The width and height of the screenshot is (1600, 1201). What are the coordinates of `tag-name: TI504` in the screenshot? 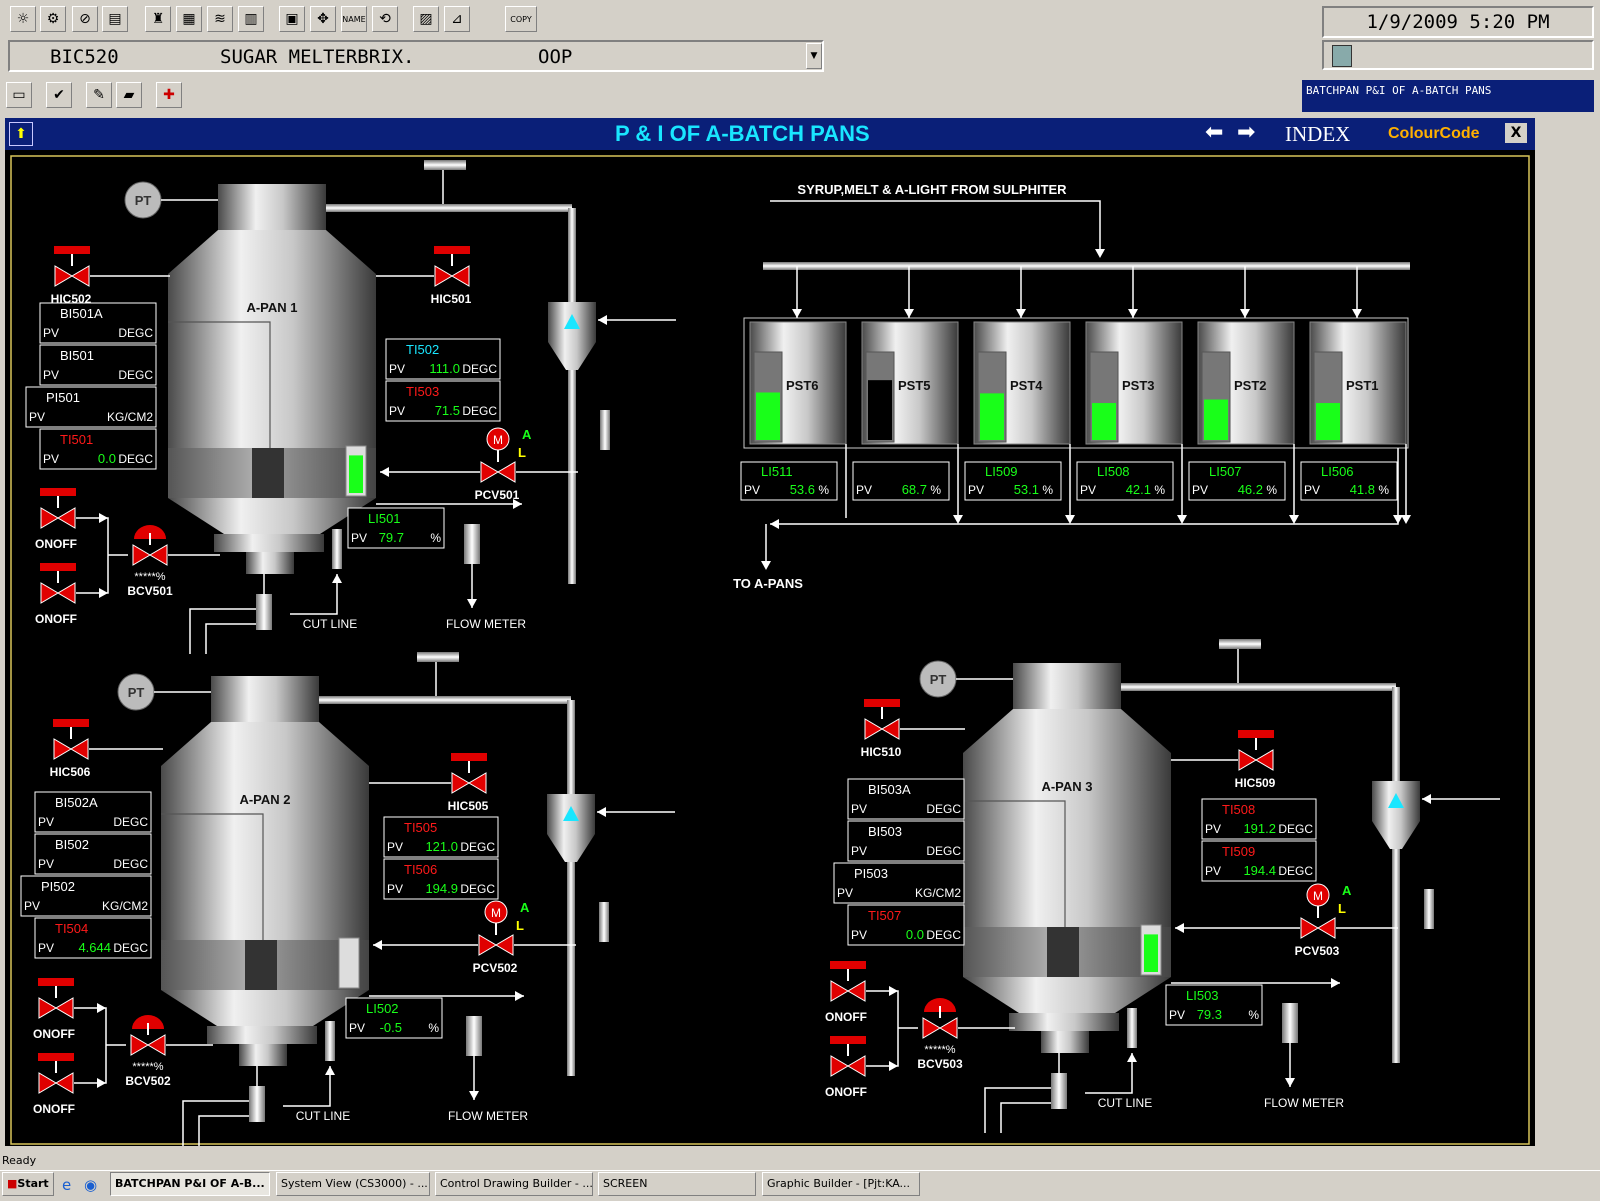 It's located at (71, 928).